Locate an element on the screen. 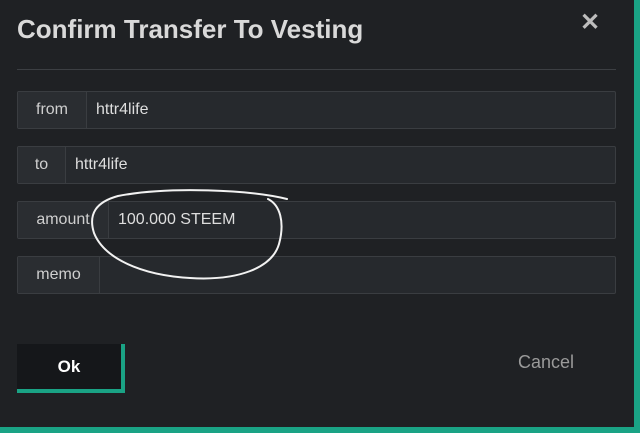 The height and width of the screenshot is (433, 640). memo-label: memo is located at coordinates (59, 275).